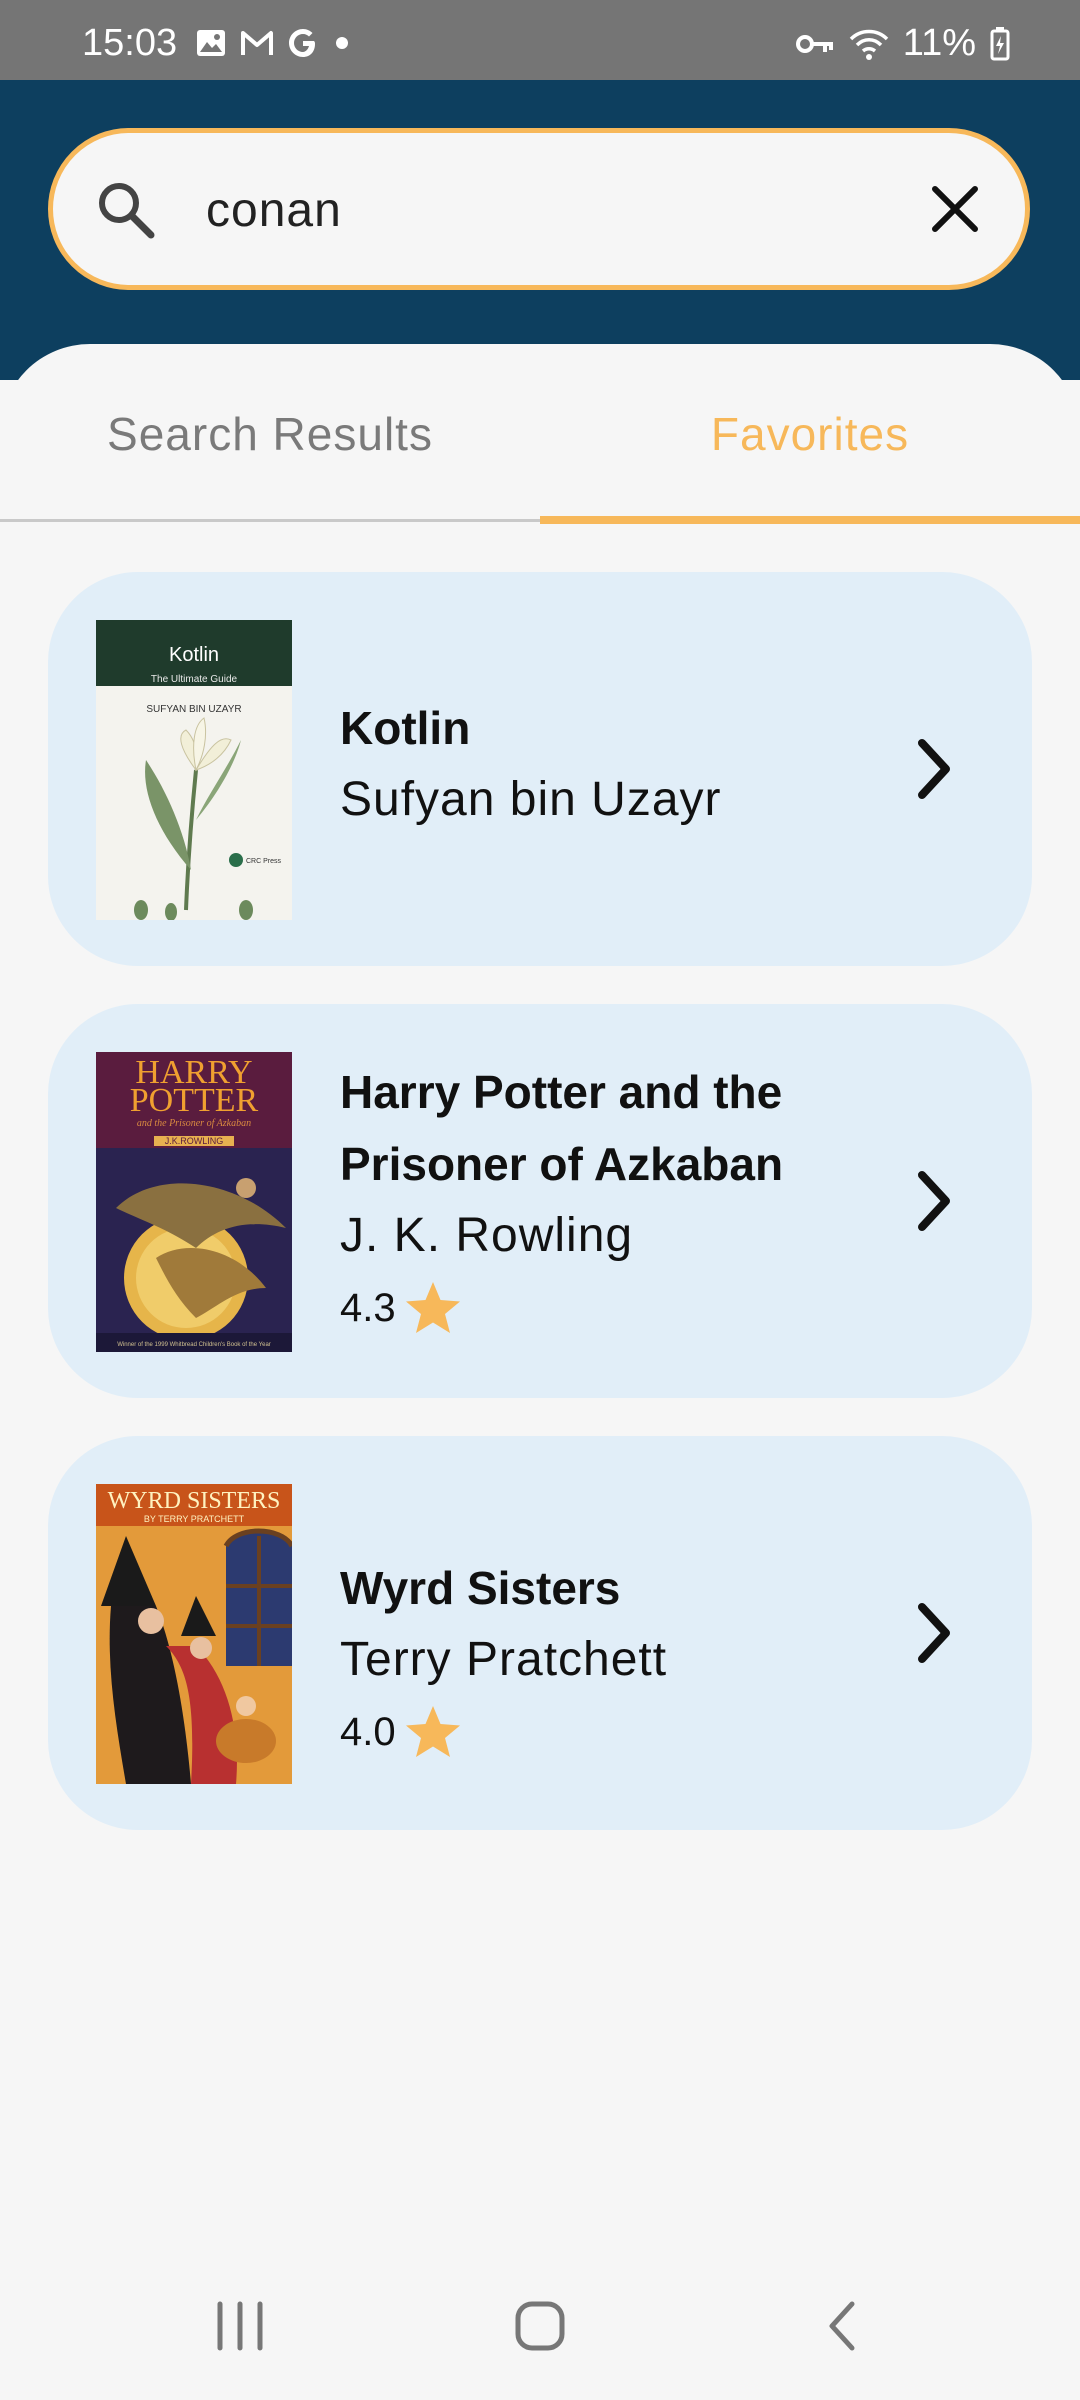 Image resolution: width=1080 pixels, height=2400 pixels. What do you see at coordinates (257, 43) in the screenshot?
I see `gmail-icon` at bounding box center [257, 43].